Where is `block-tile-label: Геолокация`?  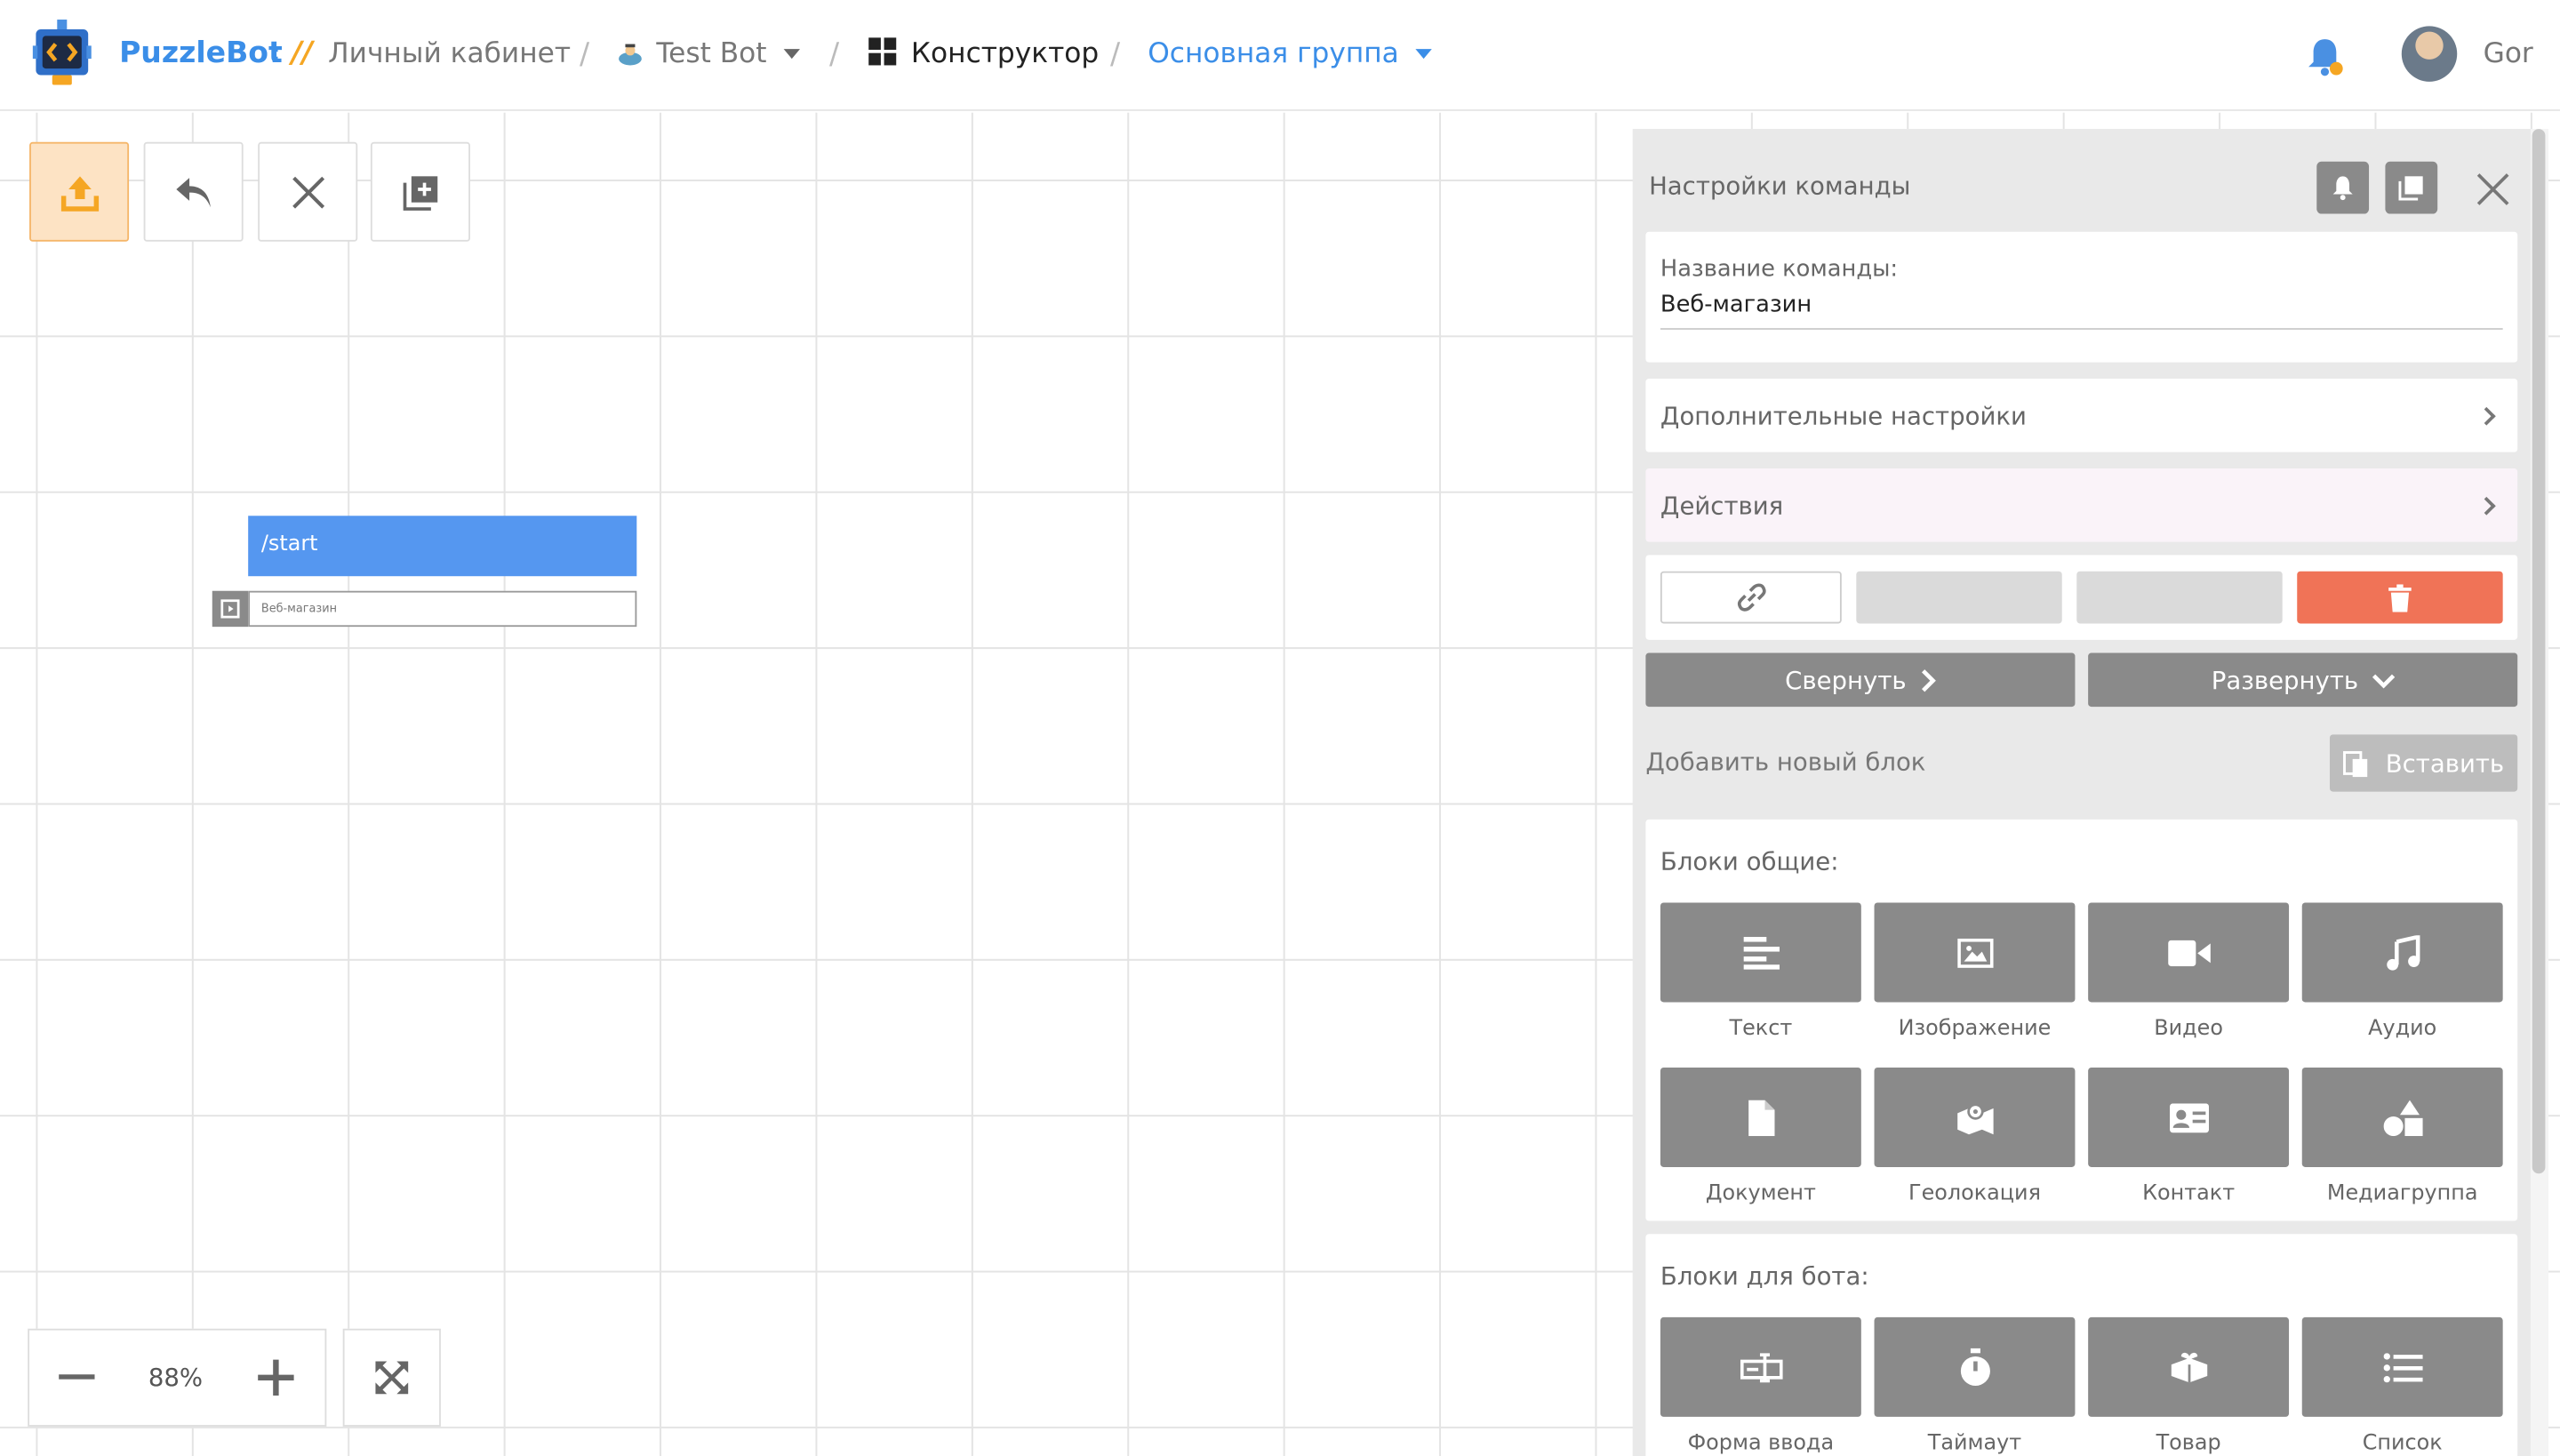 block-tile-label: Геолокация is located at coordinates (1974, 1194).